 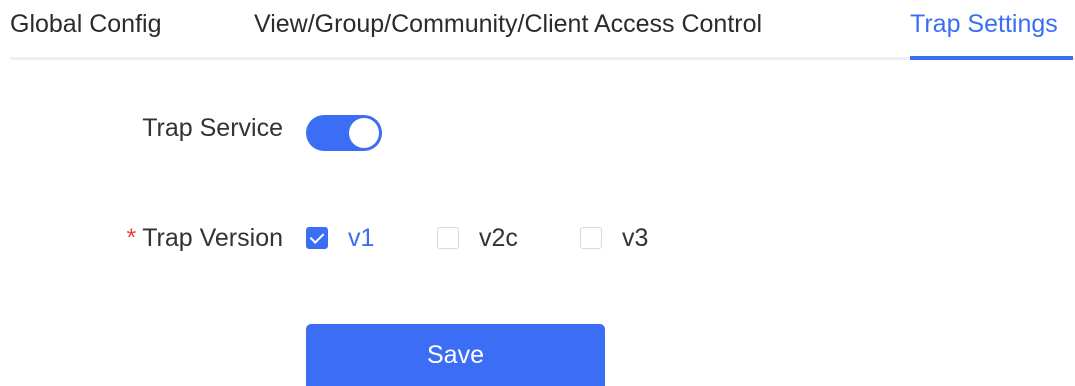 I want to click on checkbox-v2c, so click(x=448, y=238).